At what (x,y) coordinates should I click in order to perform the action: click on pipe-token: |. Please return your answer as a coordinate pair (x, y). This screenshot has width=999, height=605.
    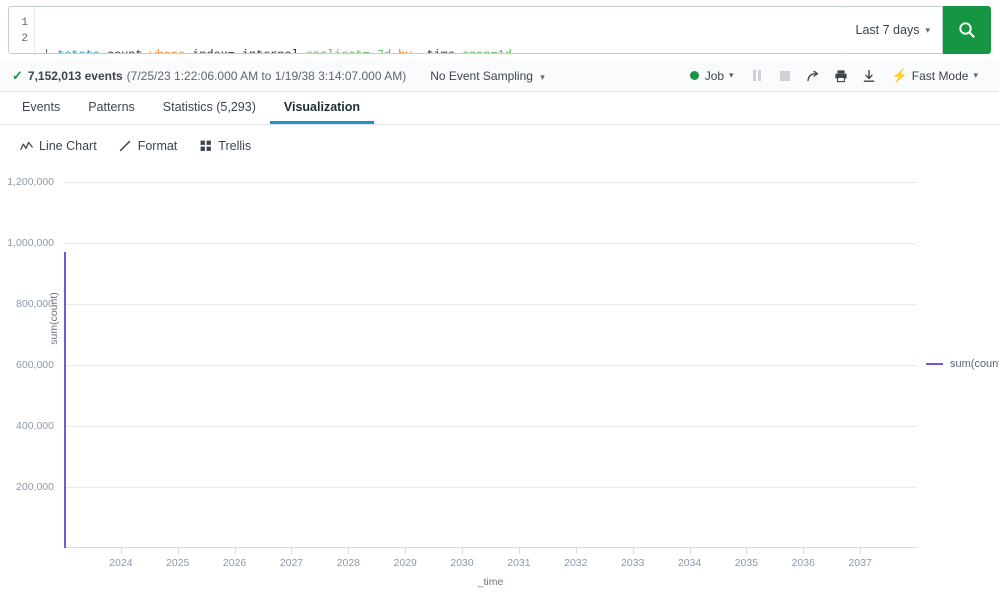
    Looking at the image, I should click on (46, 50).